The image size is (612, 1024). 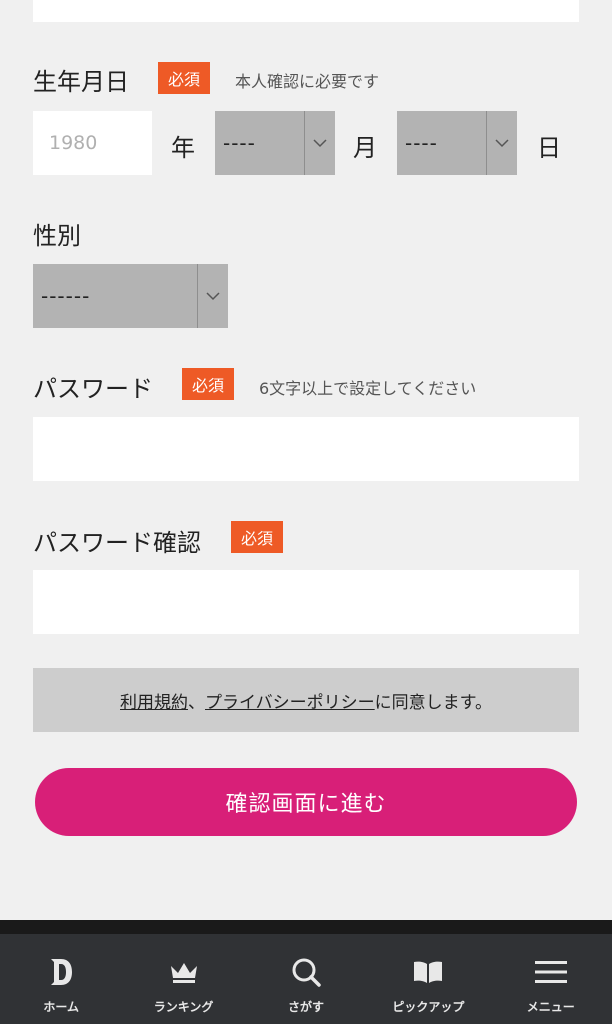 What do you see at coordinates (306, 927) in the screenshot?
I see `footer-divider` at bounding box center [306, 927].